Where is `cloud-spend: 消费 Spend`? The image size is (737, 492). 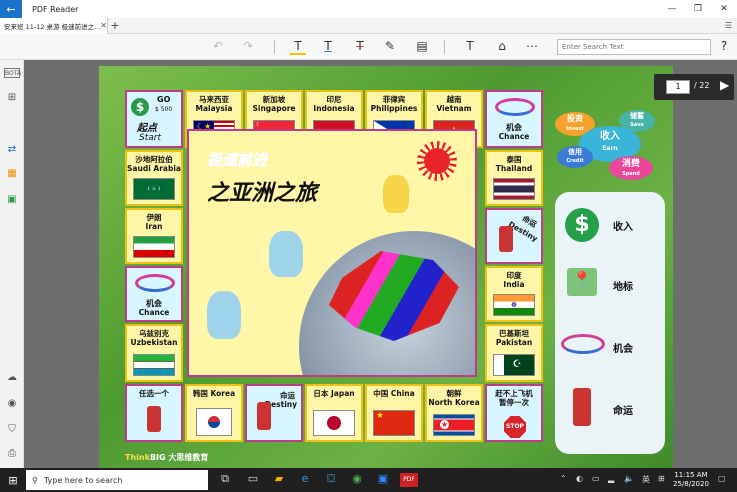
cloud-spend: 消费 Spend is located at coordinates (631, 168).